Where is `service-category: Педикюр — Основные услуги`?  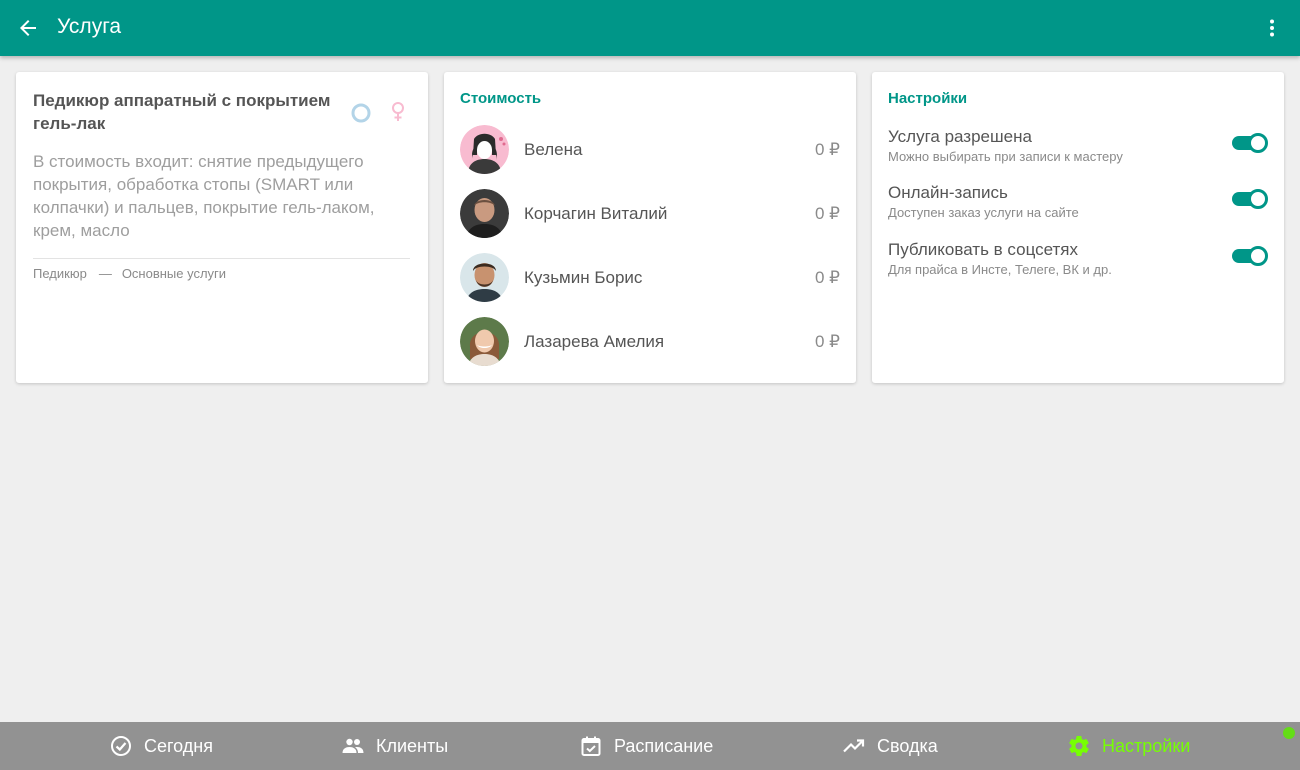
service-category: Педикюр — Основные услуги is located at coordinates (129, 273).